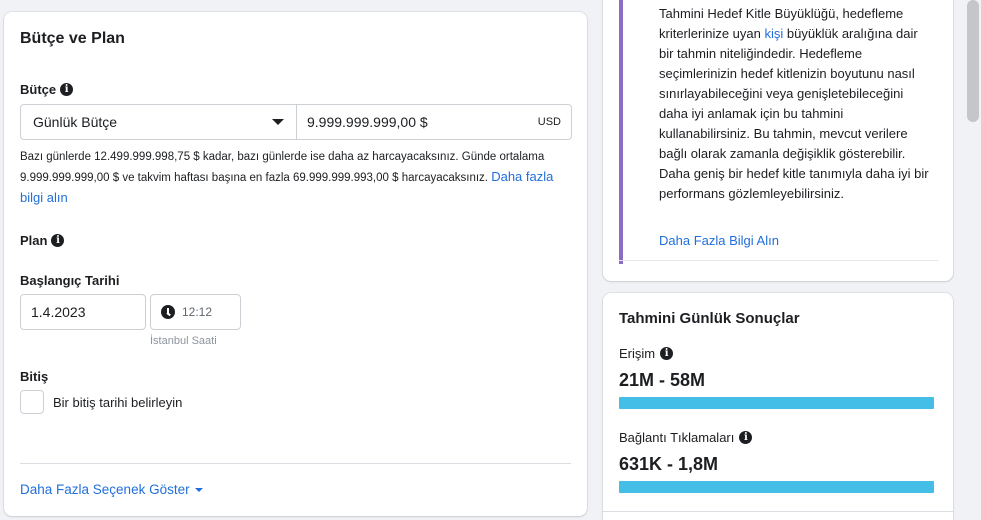  What do you see at coordinates (168, 312) in the screenshot?
I see `clock-icon` at bounding box center [168, 312].